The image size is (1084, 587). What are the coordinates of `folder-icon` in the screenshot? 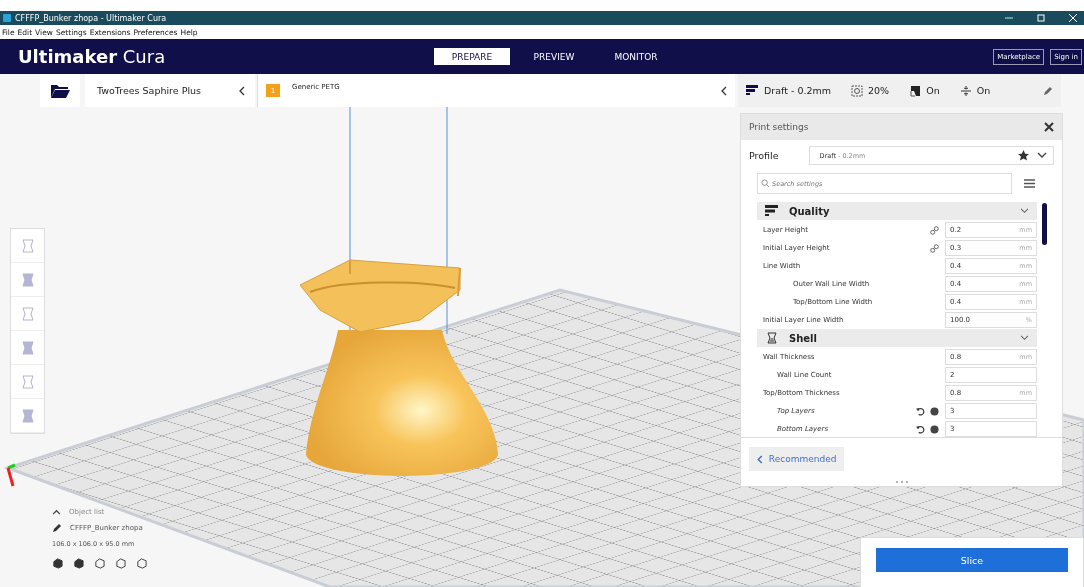 It's located at (60, 90).